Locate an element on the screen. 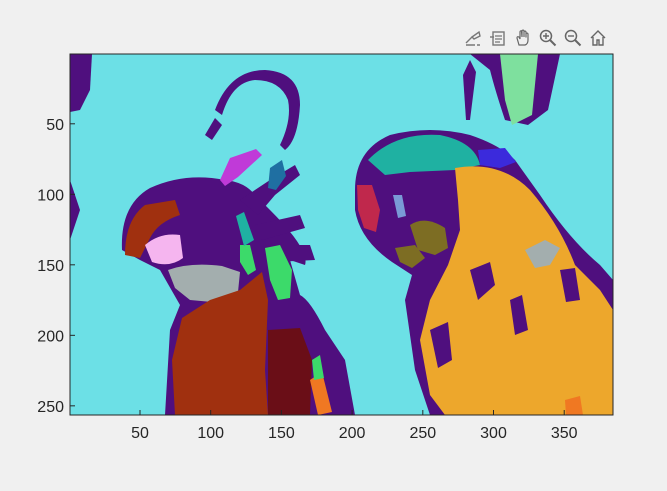 The height and width of the screenshot is (491, 667). y-axis: 50 100 150 200 250 is located at coordinates (56, 266).